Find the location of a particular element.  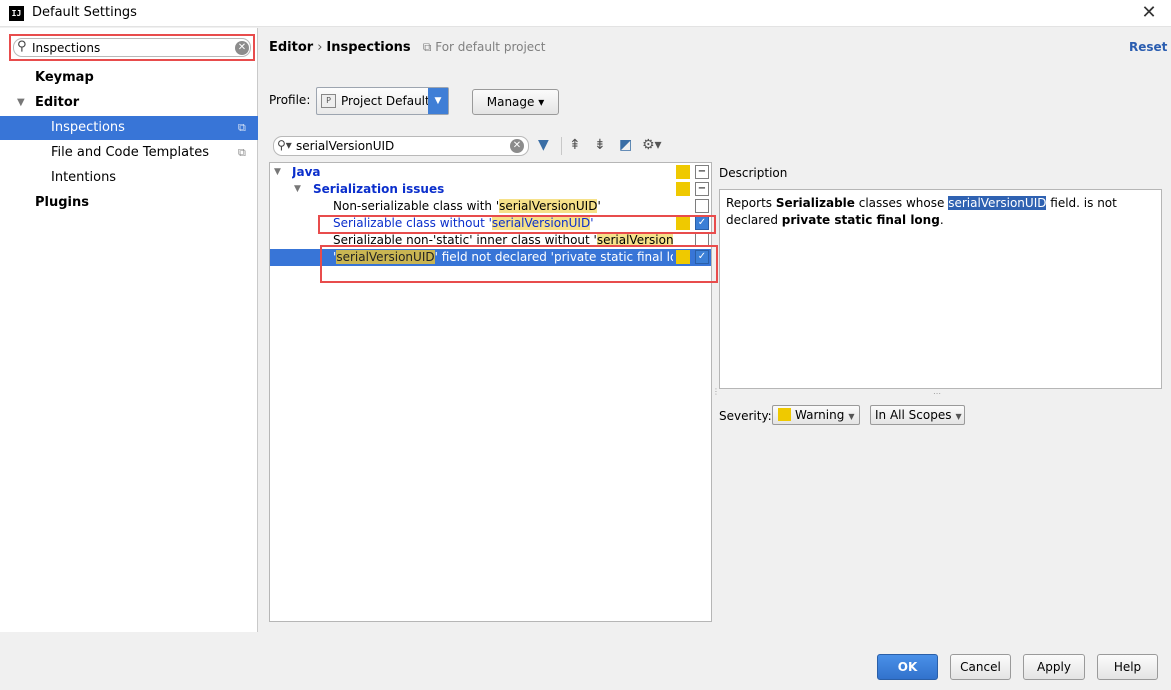

label-text: ' is located at coordinates (599, 206).